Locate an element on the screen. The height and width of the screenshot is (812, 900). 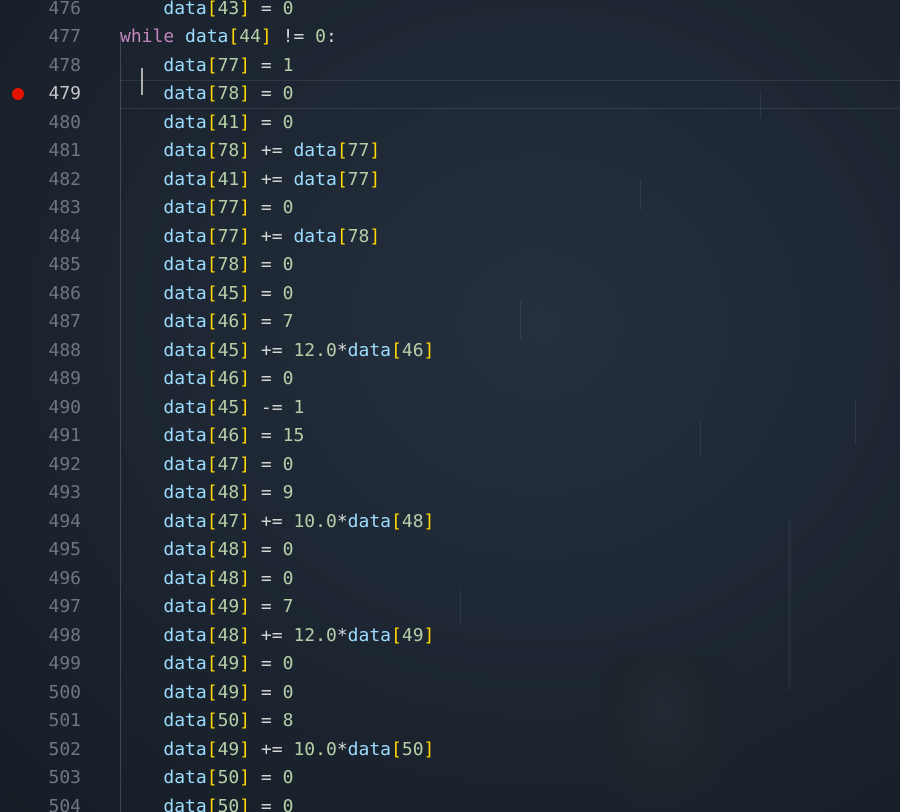
line-number: 491 is located at coordinates (50, 436).